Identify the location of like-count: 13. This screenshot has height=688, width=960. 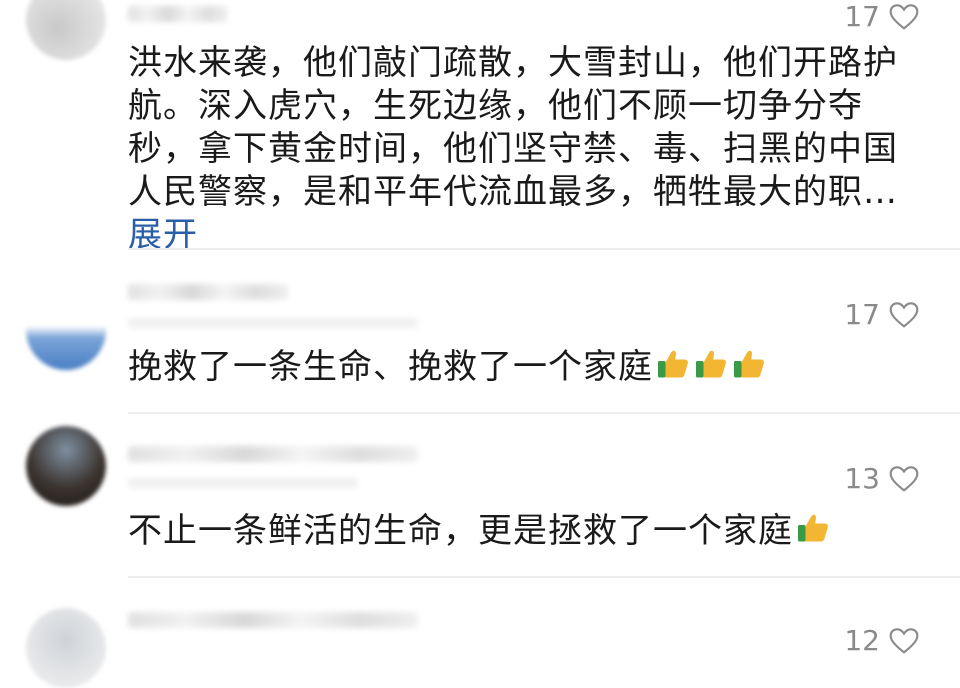
(862, 478).